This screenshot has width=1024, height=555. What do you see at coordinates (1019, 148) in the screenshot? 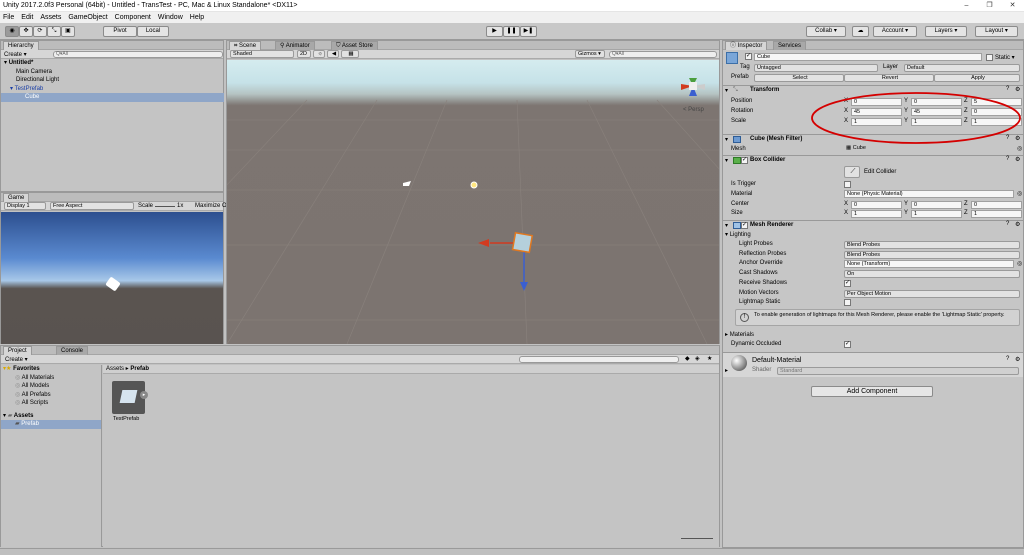
I see `mesh-picker-icon: ◎` at bounding box center [1019, 148].